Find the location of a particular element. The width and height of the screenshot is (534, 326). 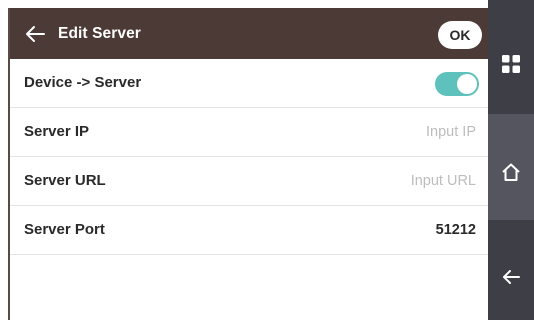

nav-menu-button is located at coordinates (511, 61).